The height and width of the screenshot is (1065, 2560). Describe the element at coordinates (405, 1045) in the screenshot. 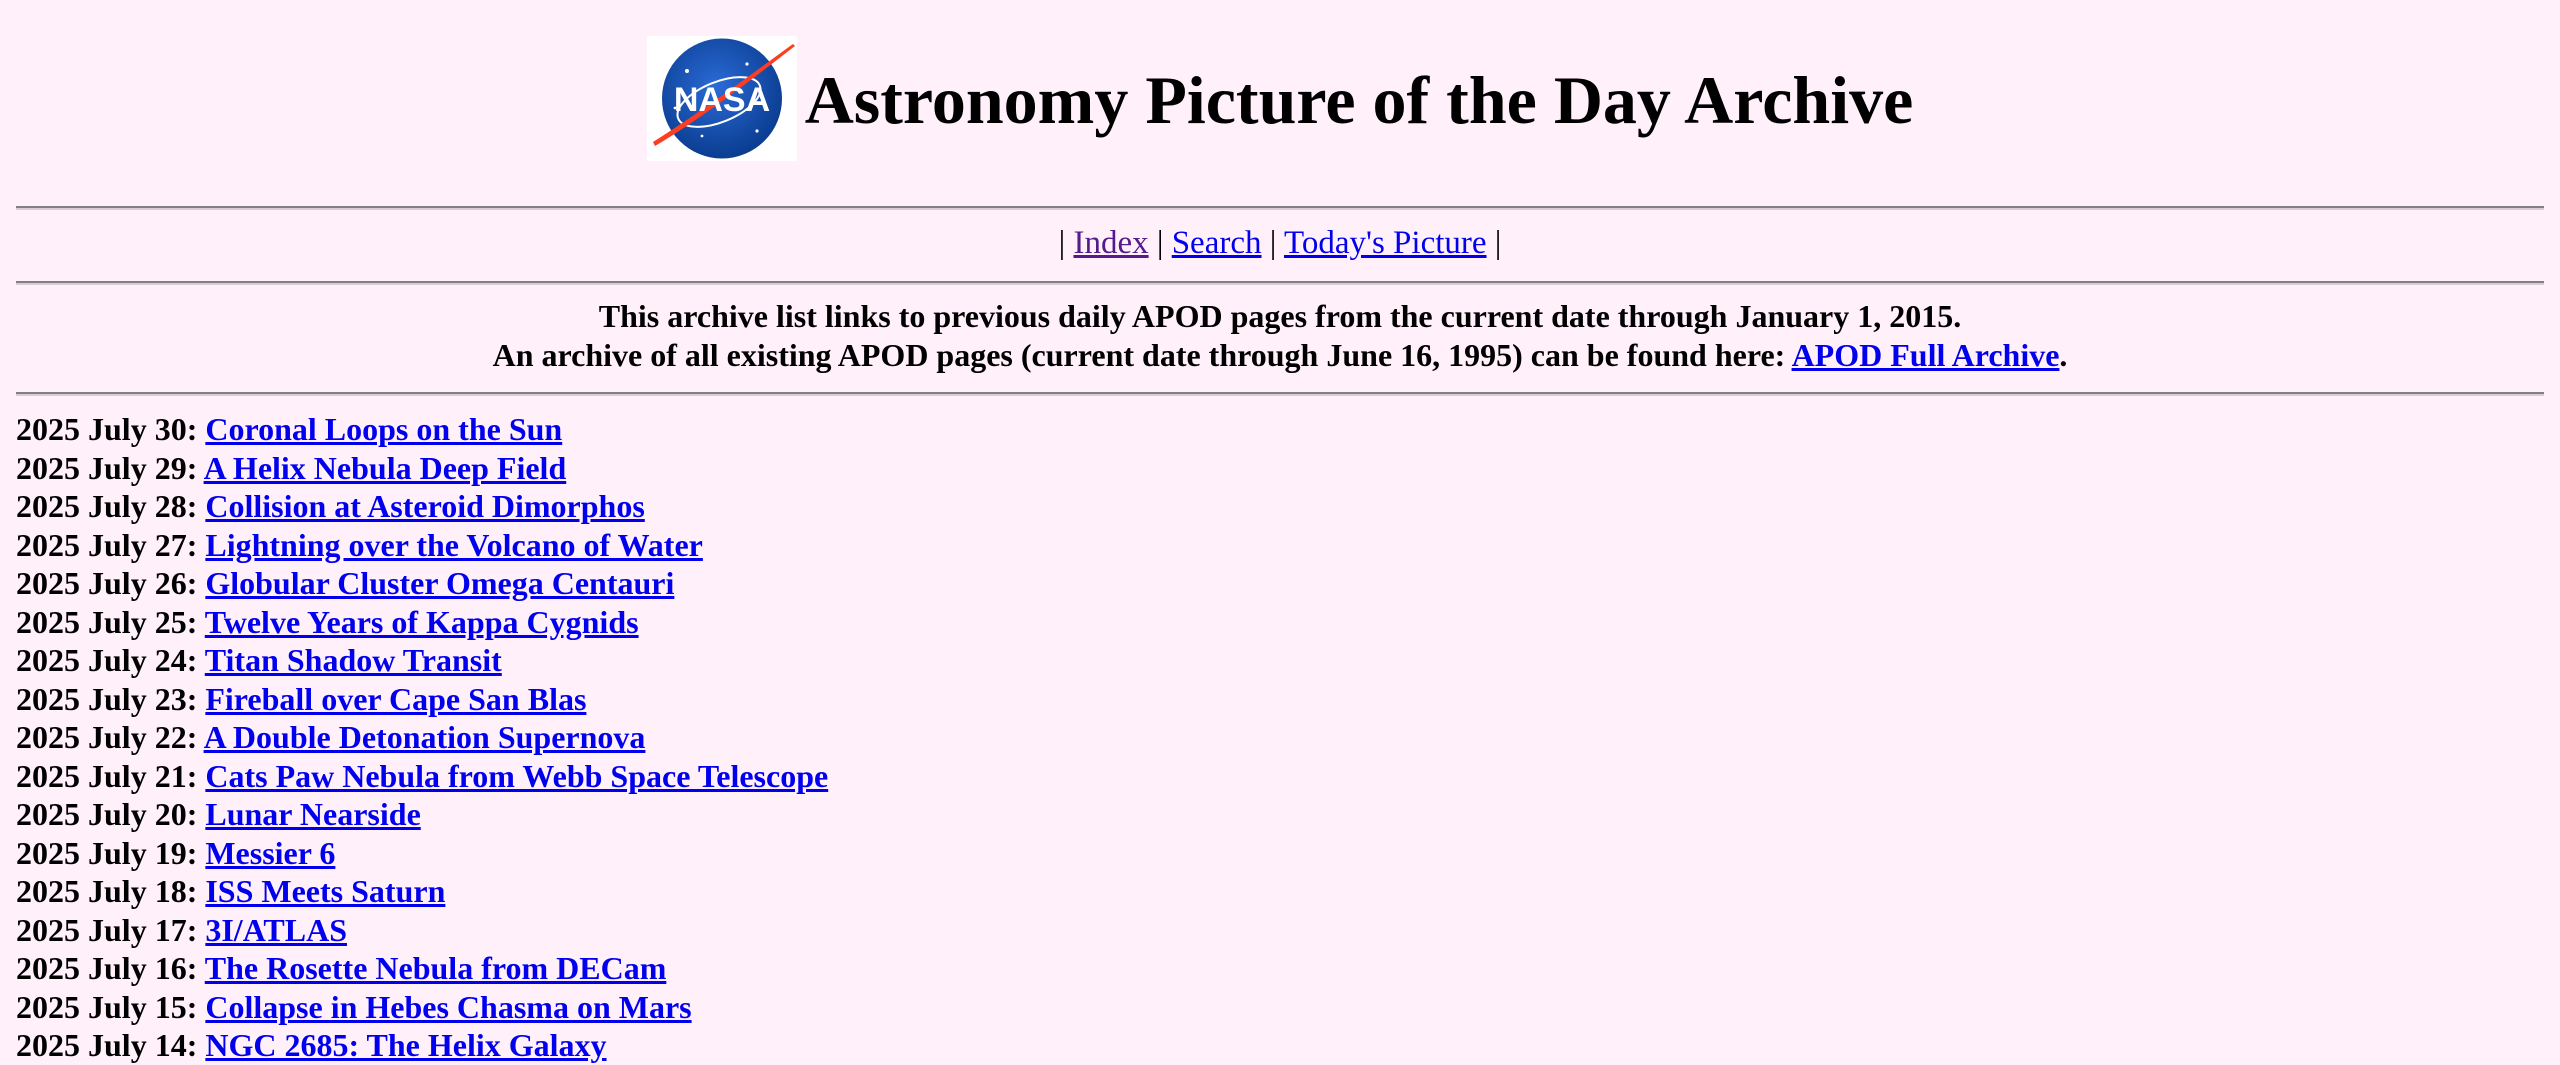

I see `entry-link: NGC 2685: The Helix Galaxy` at that location.